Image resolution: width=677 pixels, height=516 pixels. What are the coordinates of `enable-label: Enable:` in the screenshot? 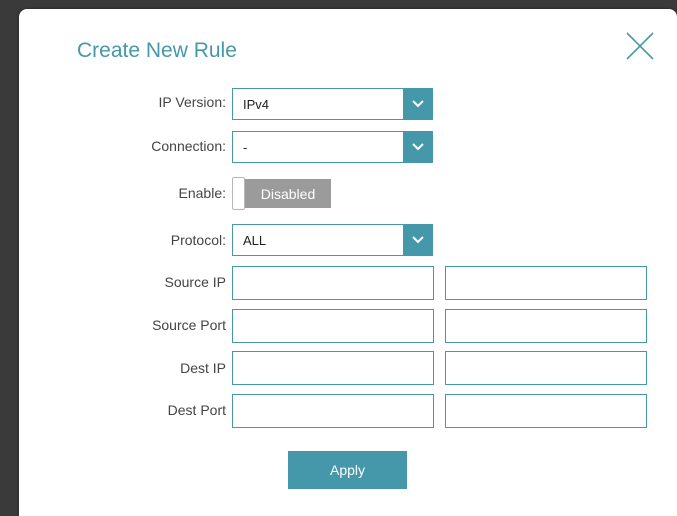 It's located at (202, 193).